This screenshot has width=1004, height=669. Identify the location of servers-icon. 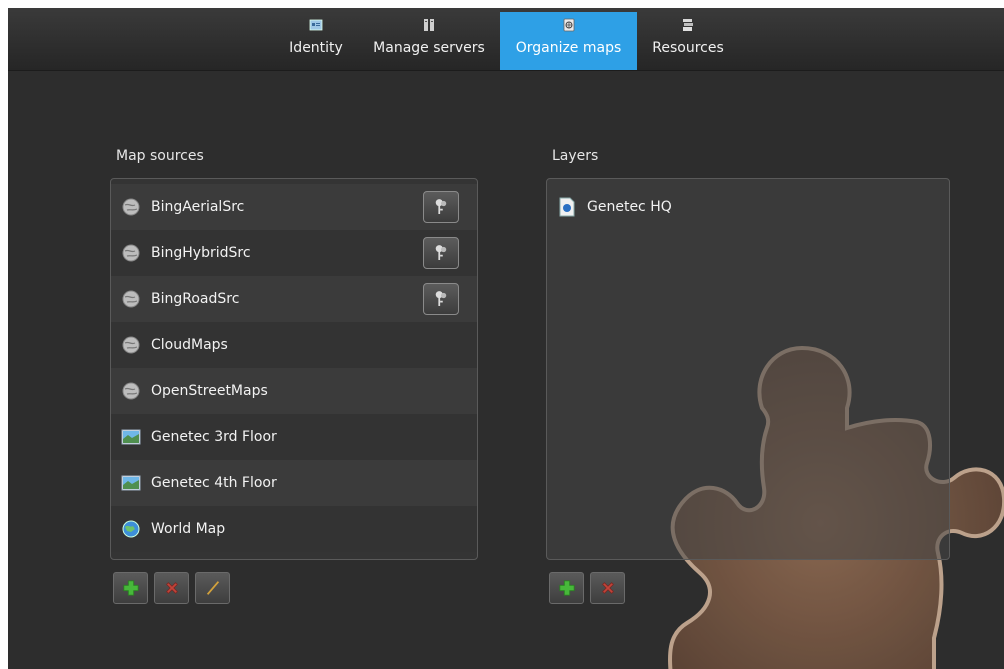
(429, 25).